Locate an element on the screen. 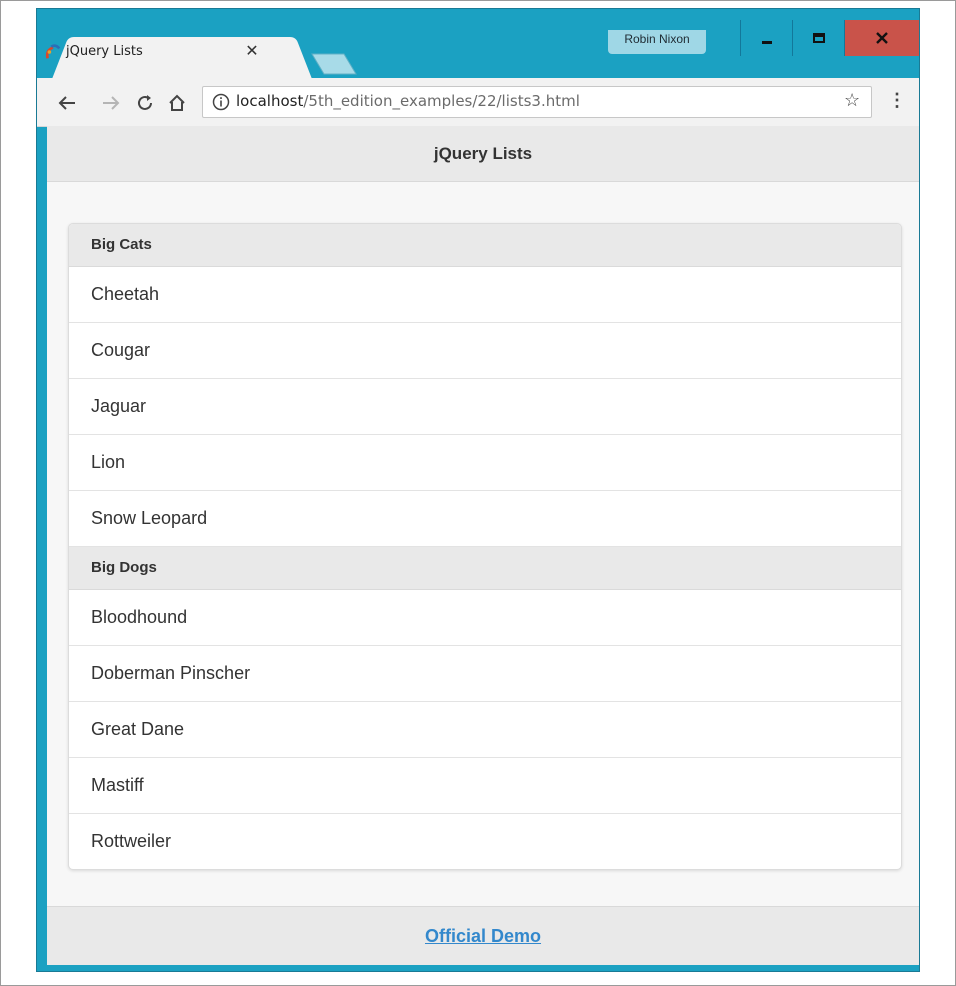  tab-close-icon: ✕ is located at coordinates (252, 51).